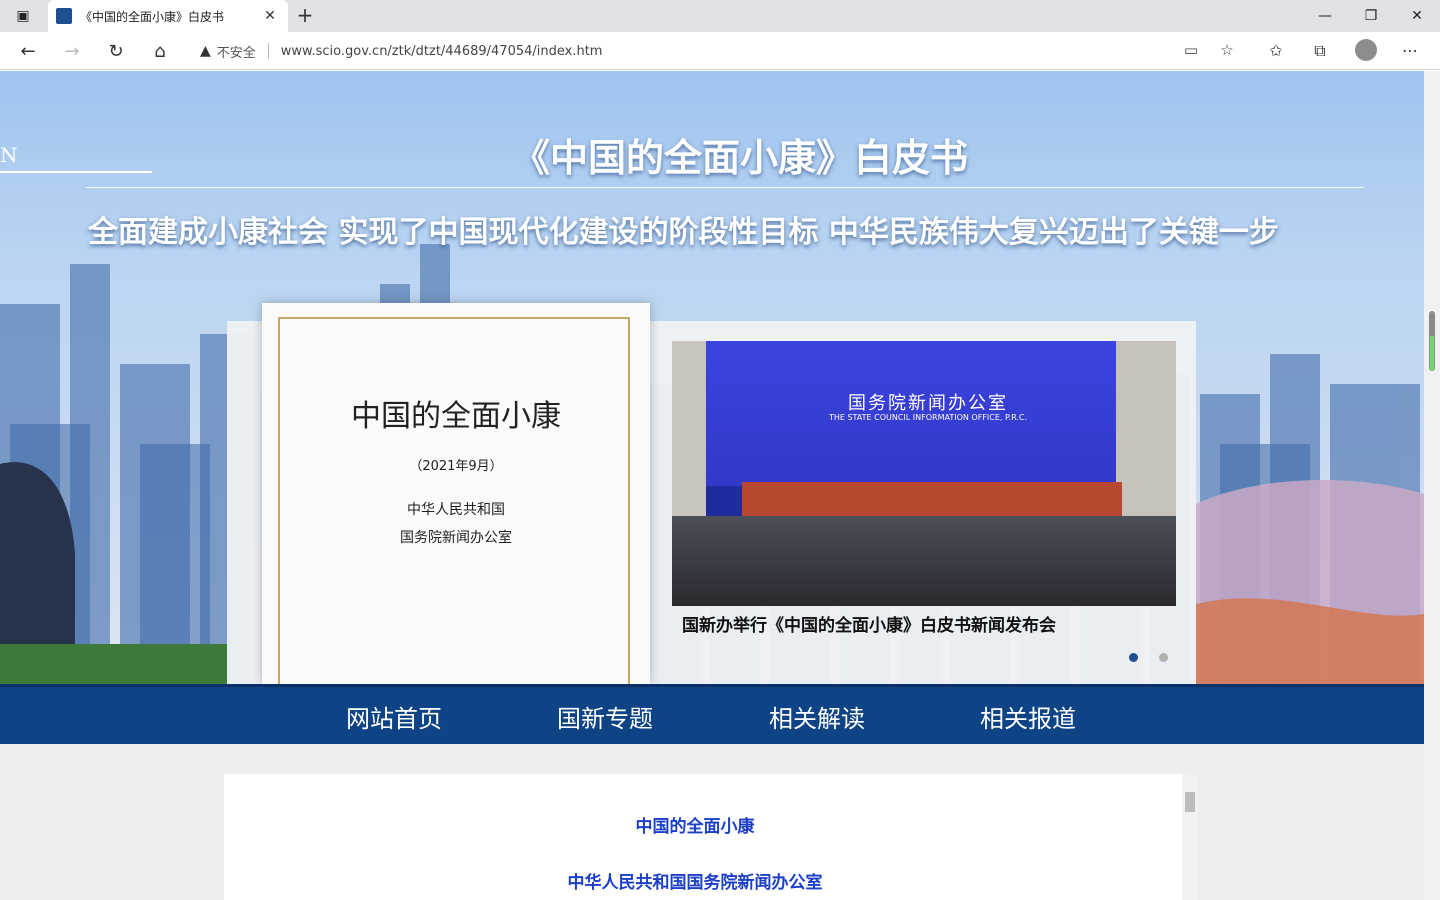 Image resolution: width=1440 pixels, height=900 pixels. Describe the element at coordinates (1366, 50) in the screenshot. I see `profile-avatar` at that location.